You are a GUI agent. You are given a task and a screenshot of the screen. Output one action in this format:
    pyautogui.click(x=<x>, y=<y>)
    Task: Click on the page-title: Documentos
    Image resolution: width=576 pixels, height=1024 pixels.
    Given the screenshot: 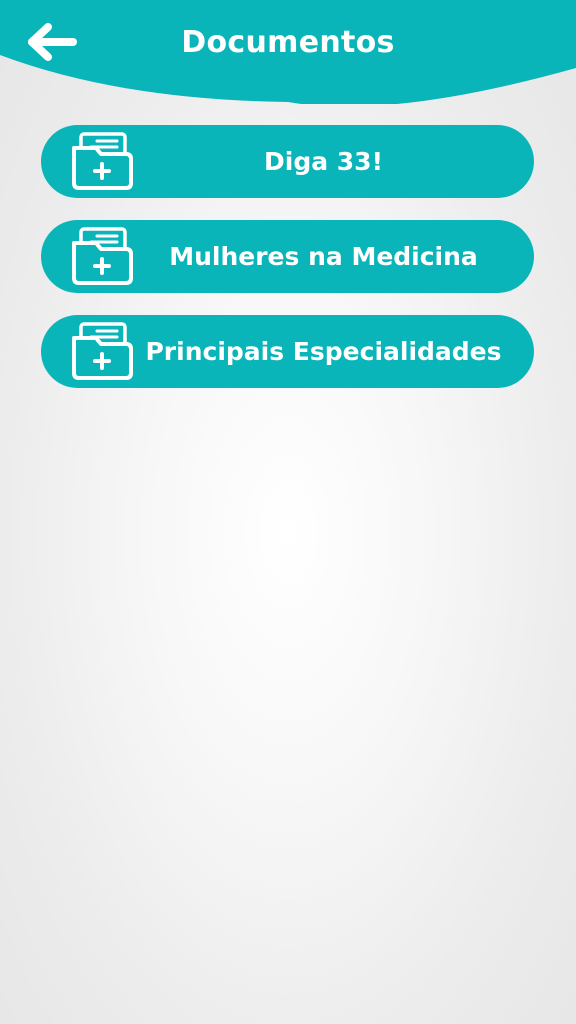 What is the action you would take?
    pyautogui.click(x=288, y=42)
    